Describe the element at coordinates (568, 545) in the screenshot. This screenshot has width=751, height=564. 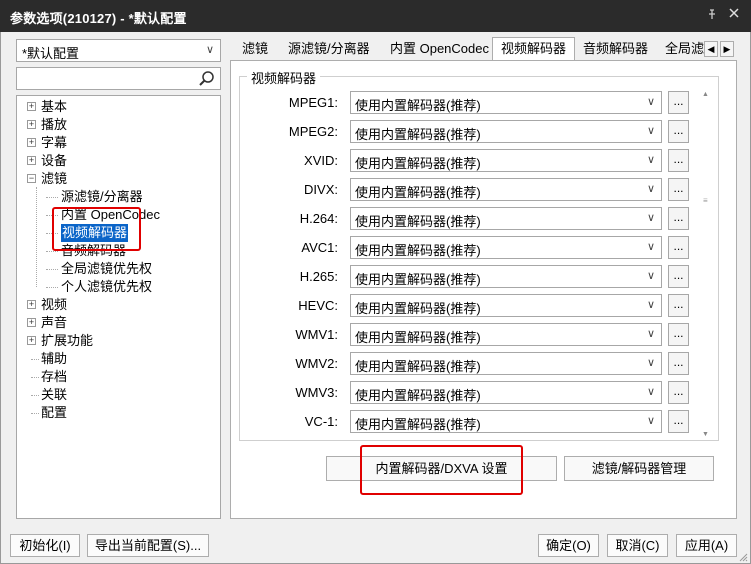
I see `ok-button: 确定(O)` at that location.